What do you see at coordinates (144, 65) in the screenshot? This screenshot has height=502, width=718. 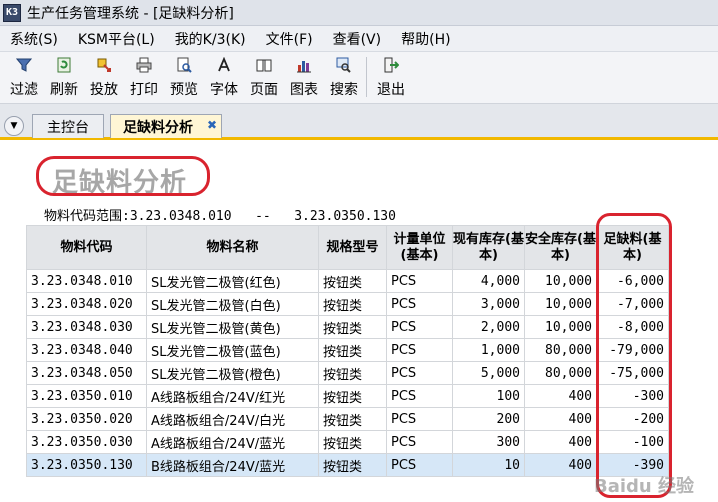 I see `print-icon` at bounding box center [144, 65].